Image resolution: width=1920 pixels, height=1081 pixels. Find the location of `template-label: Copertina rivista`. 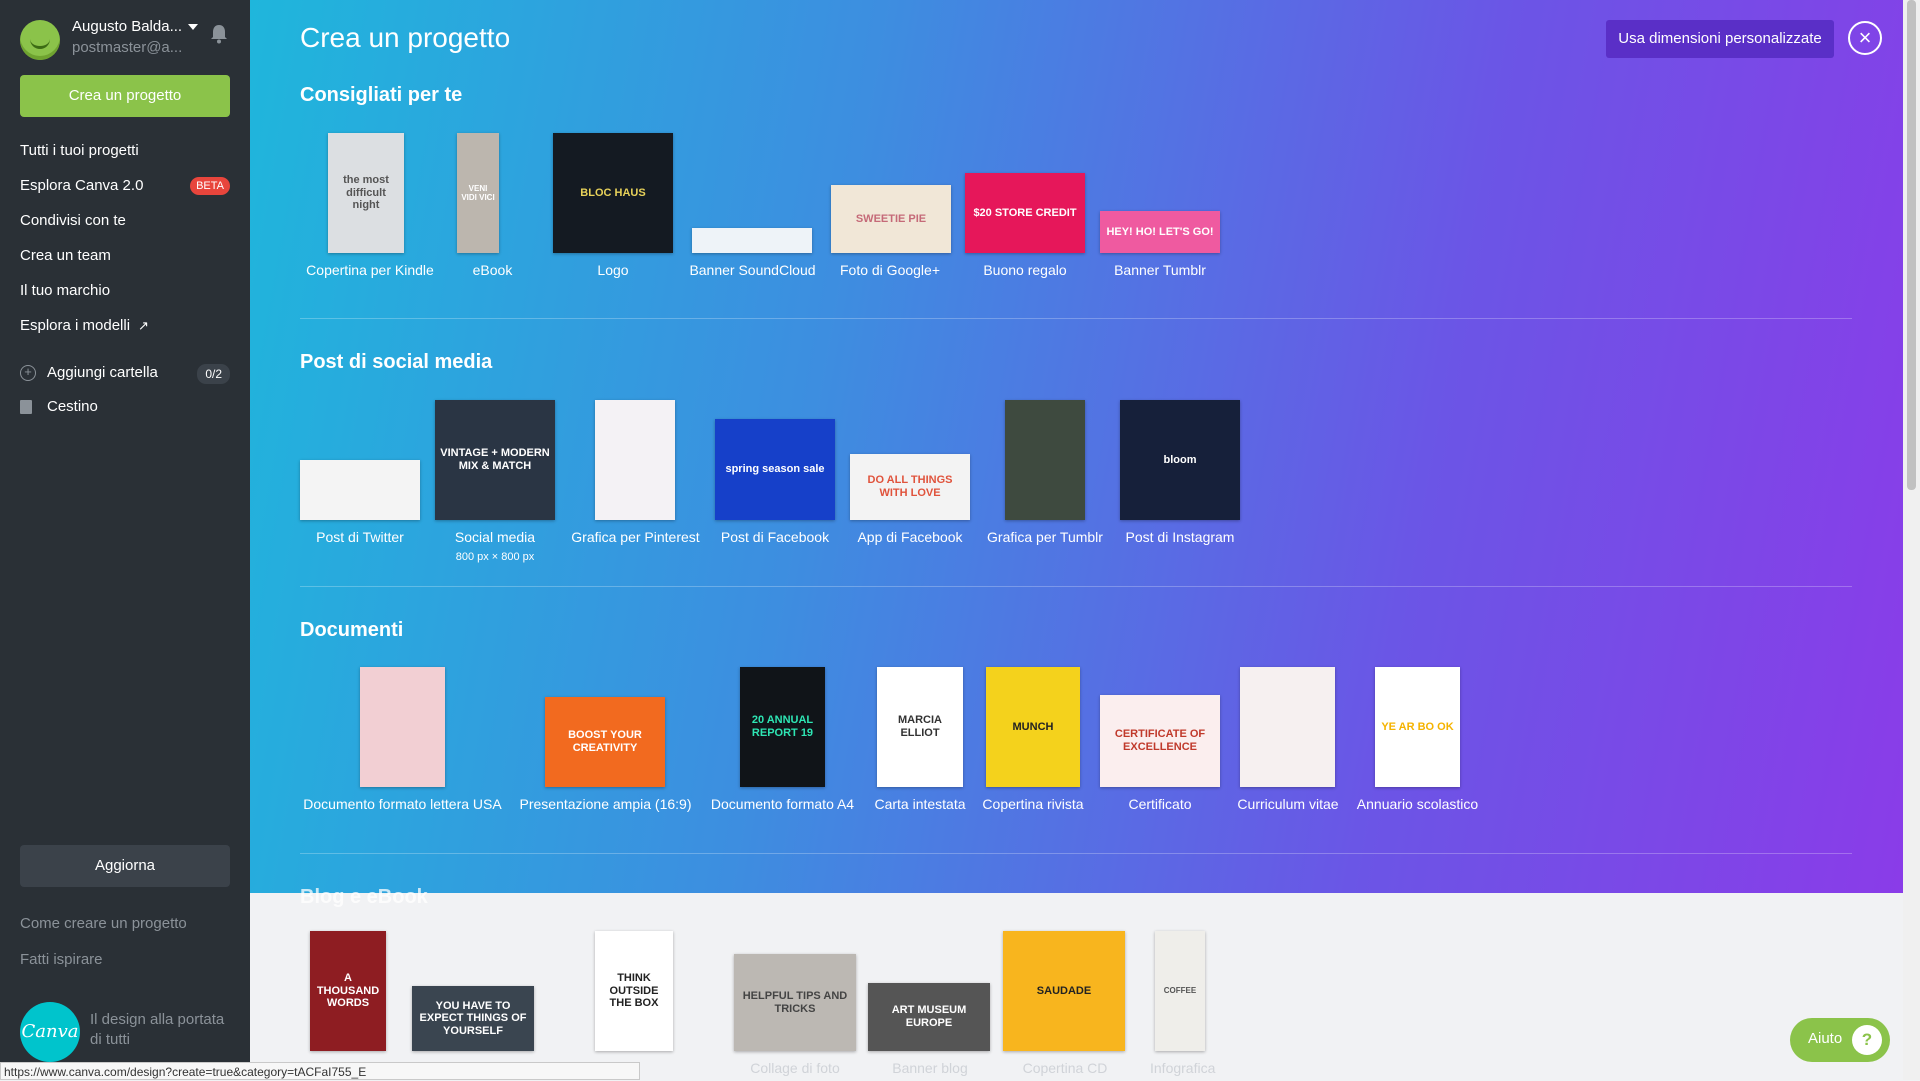

template-label: Copertina rivista is located at coordinates (1033, 804).